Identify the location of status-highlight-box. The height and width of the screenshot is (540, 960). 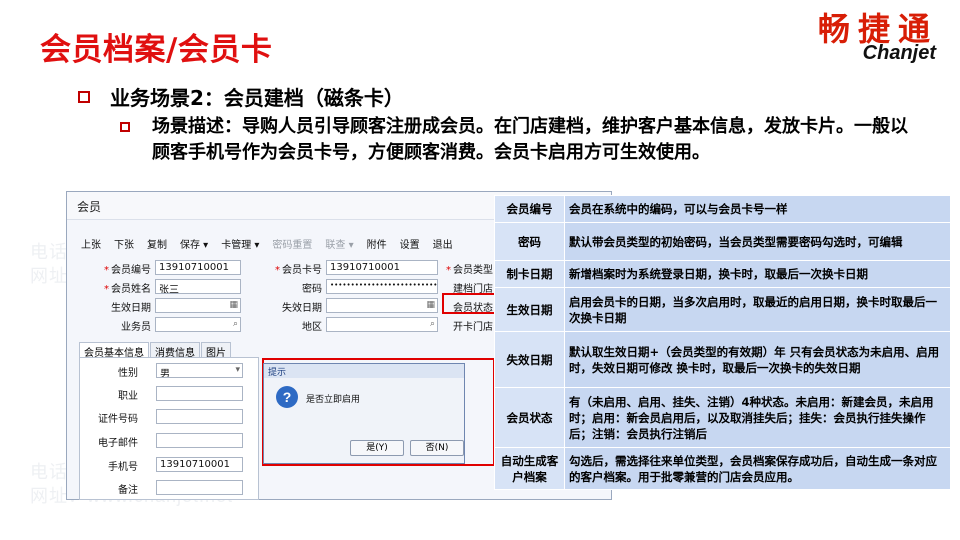
(472, 303).